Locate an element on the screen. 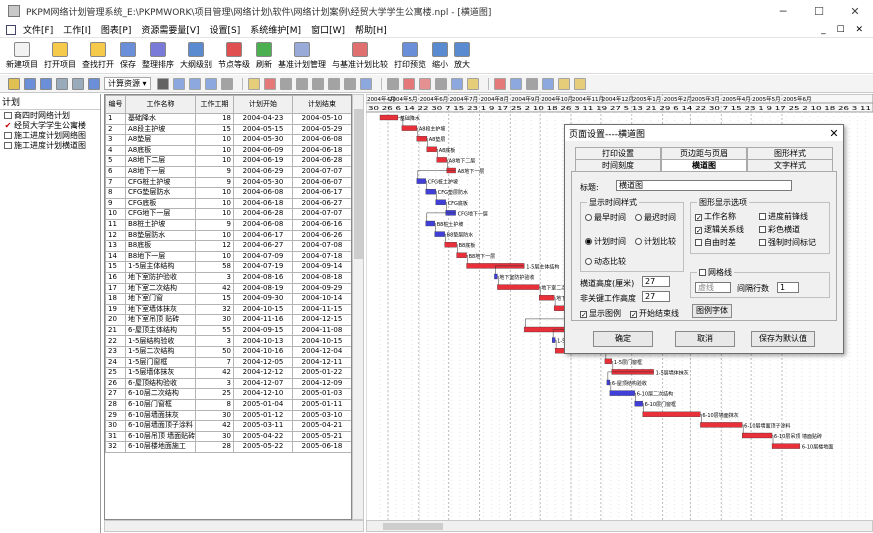 This screenshot has height=533, width=873. radio-compare: 计划比较 is located at coordinates (655, 241).